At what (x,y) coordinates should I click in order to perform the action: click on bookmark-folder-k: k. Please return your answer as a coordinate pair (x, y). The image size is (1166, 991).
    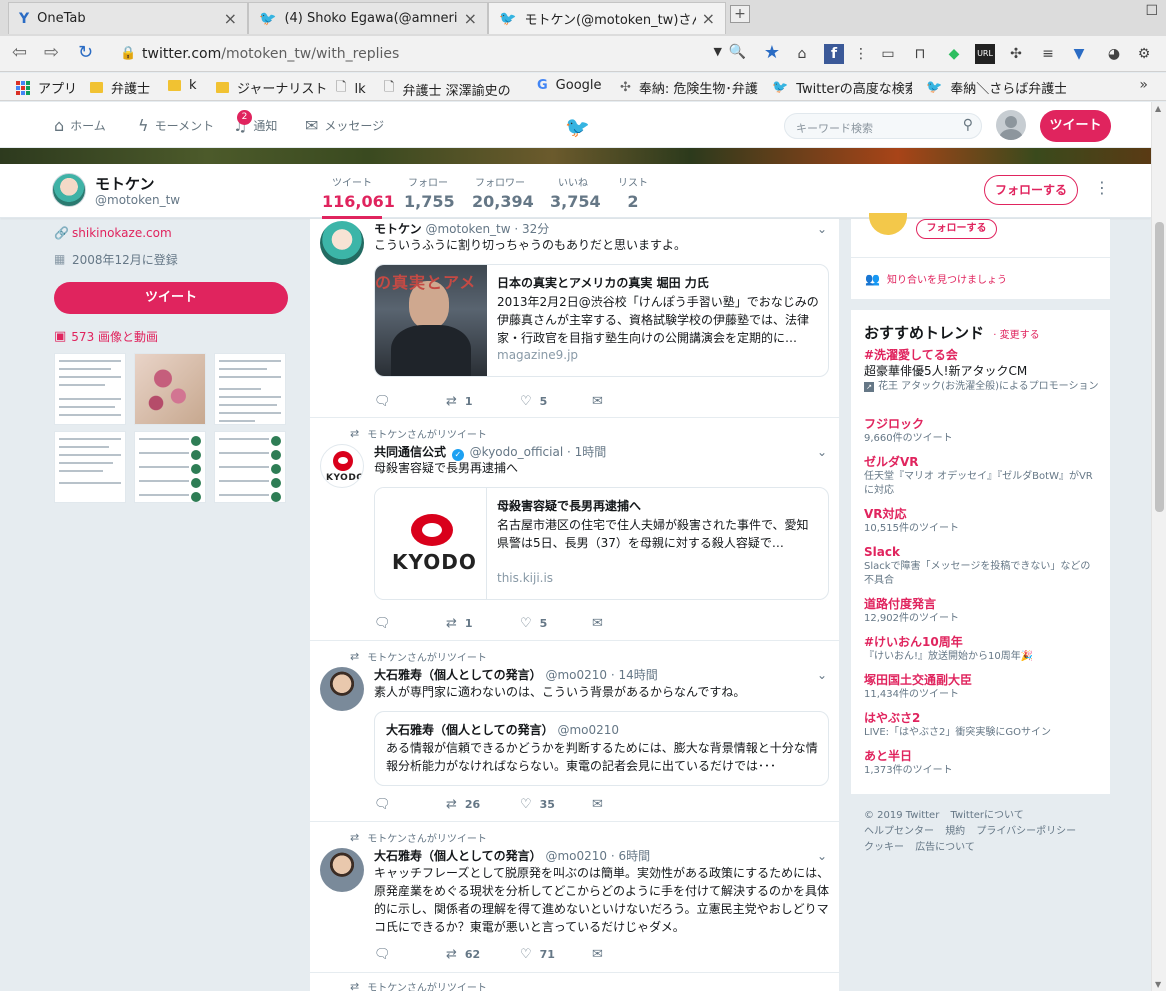
    Looking at the image, I should click on (182, 85).